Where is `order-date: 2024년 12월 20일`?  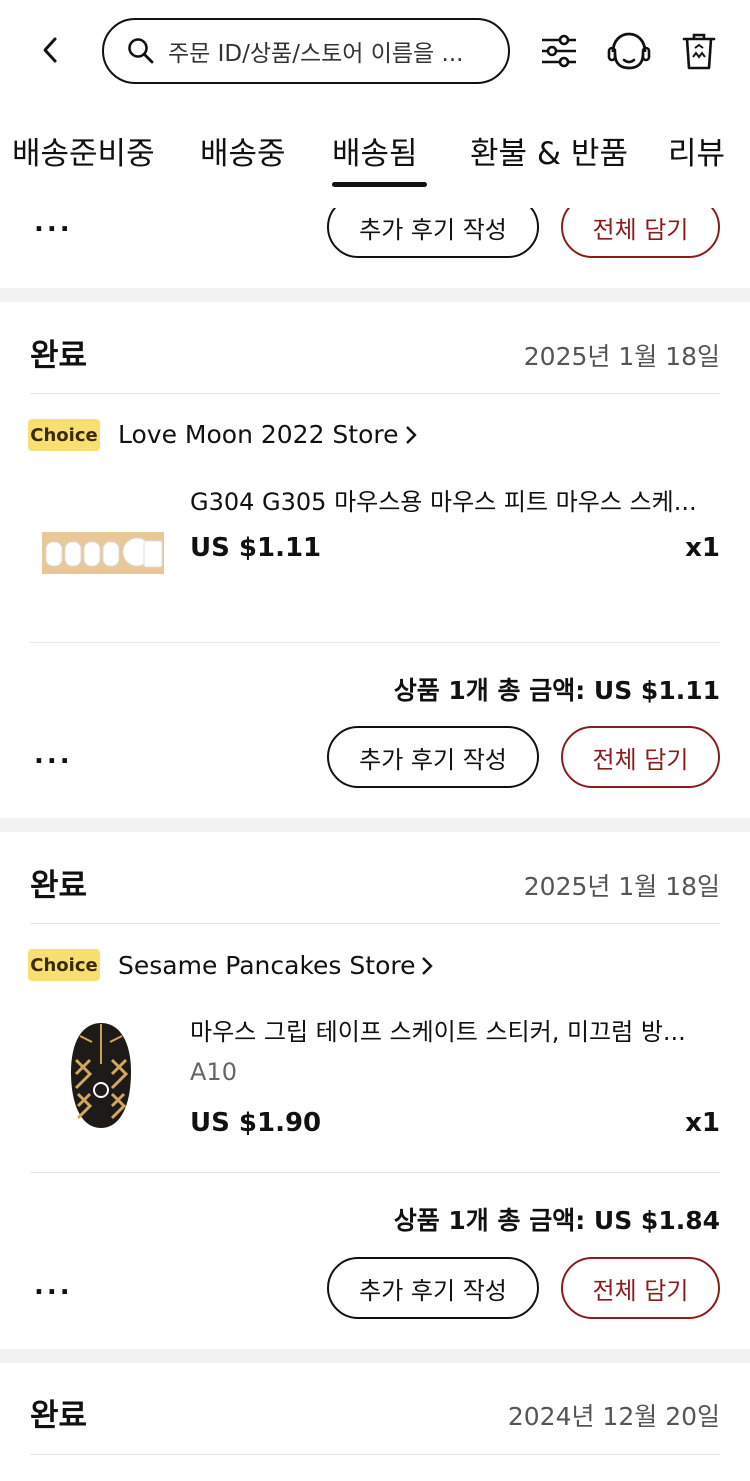 order-date: 2024년 12월 20일 is located at coordinates (613, 1416).